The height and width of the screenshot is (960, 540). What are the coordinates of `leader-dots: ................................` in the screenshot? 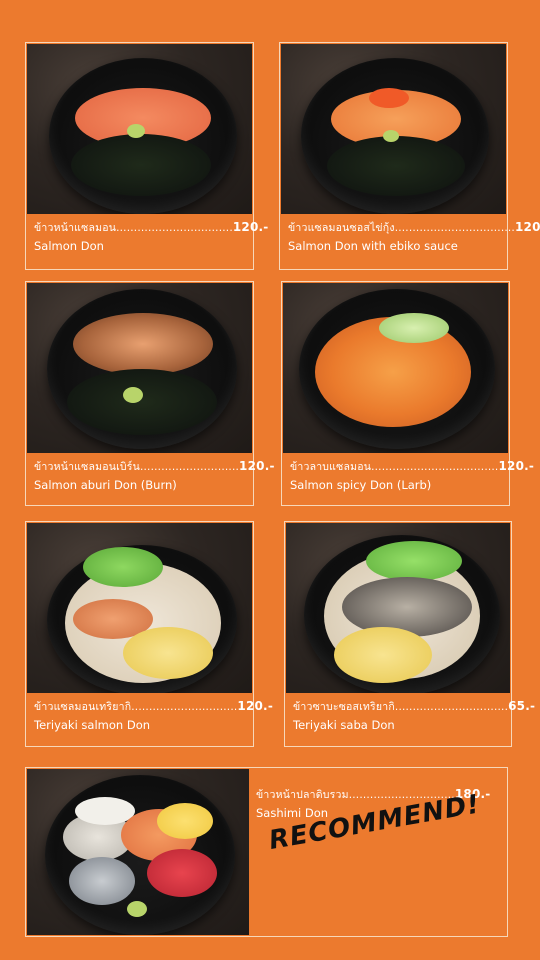 It's located at (451, 707).